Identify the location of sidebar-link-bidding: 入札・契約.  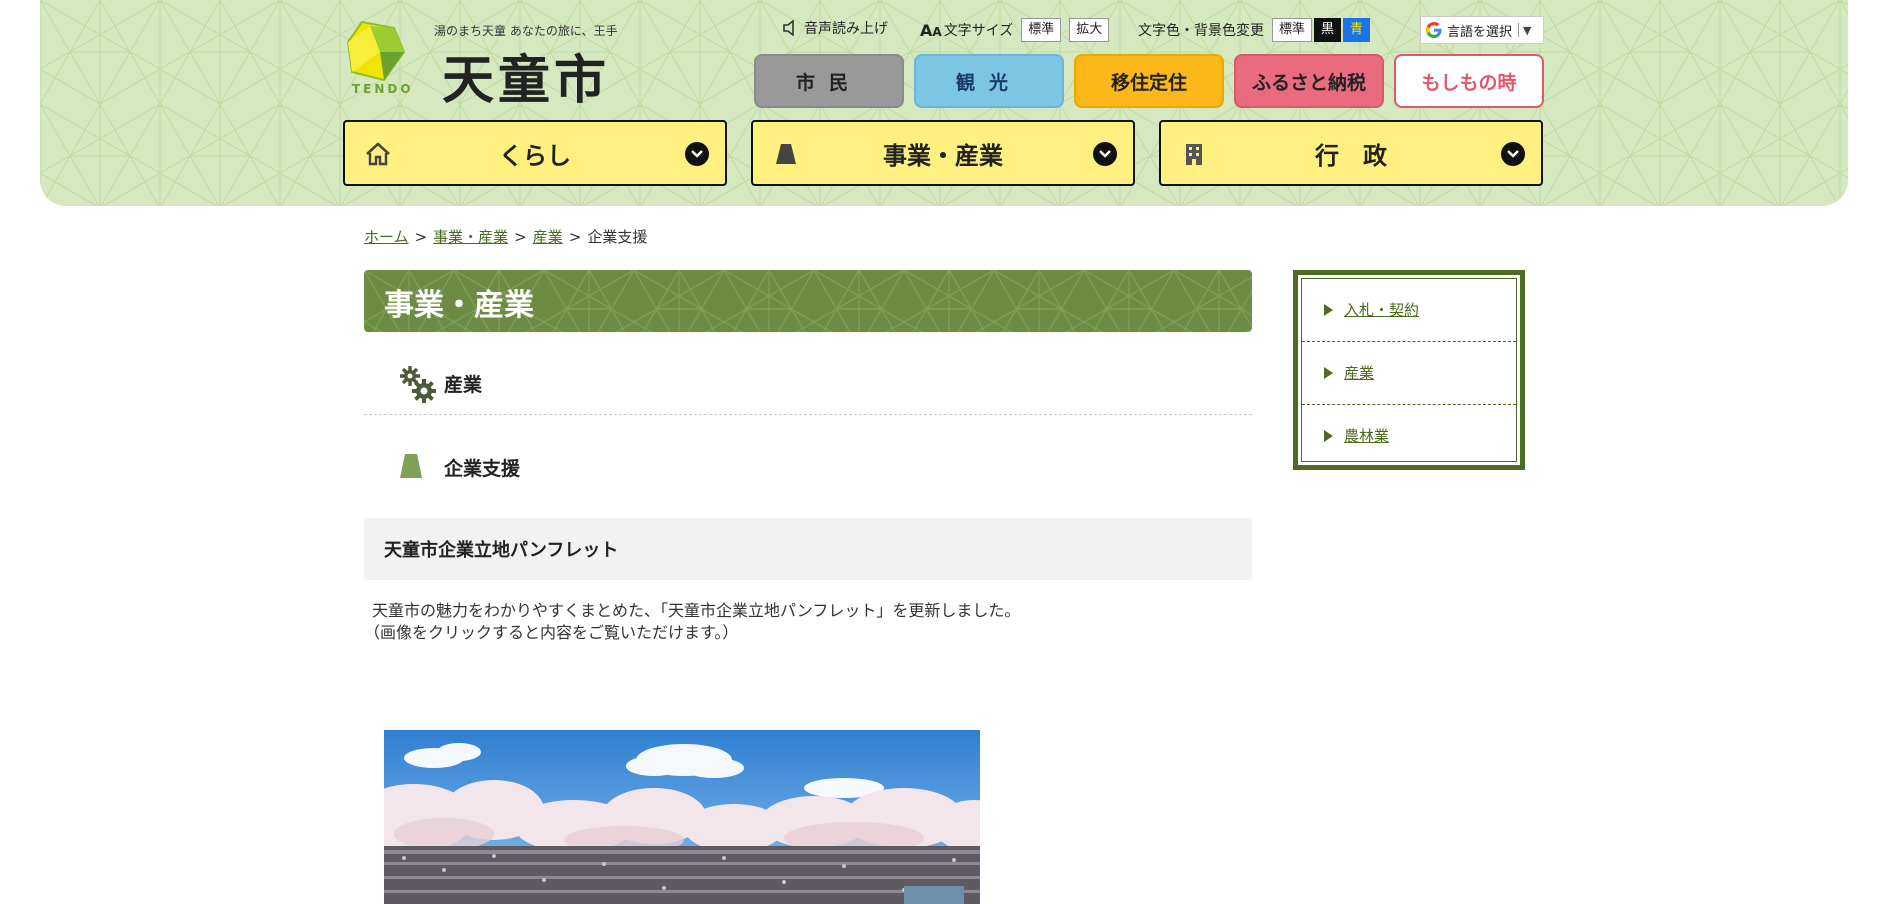
(1381, 309).